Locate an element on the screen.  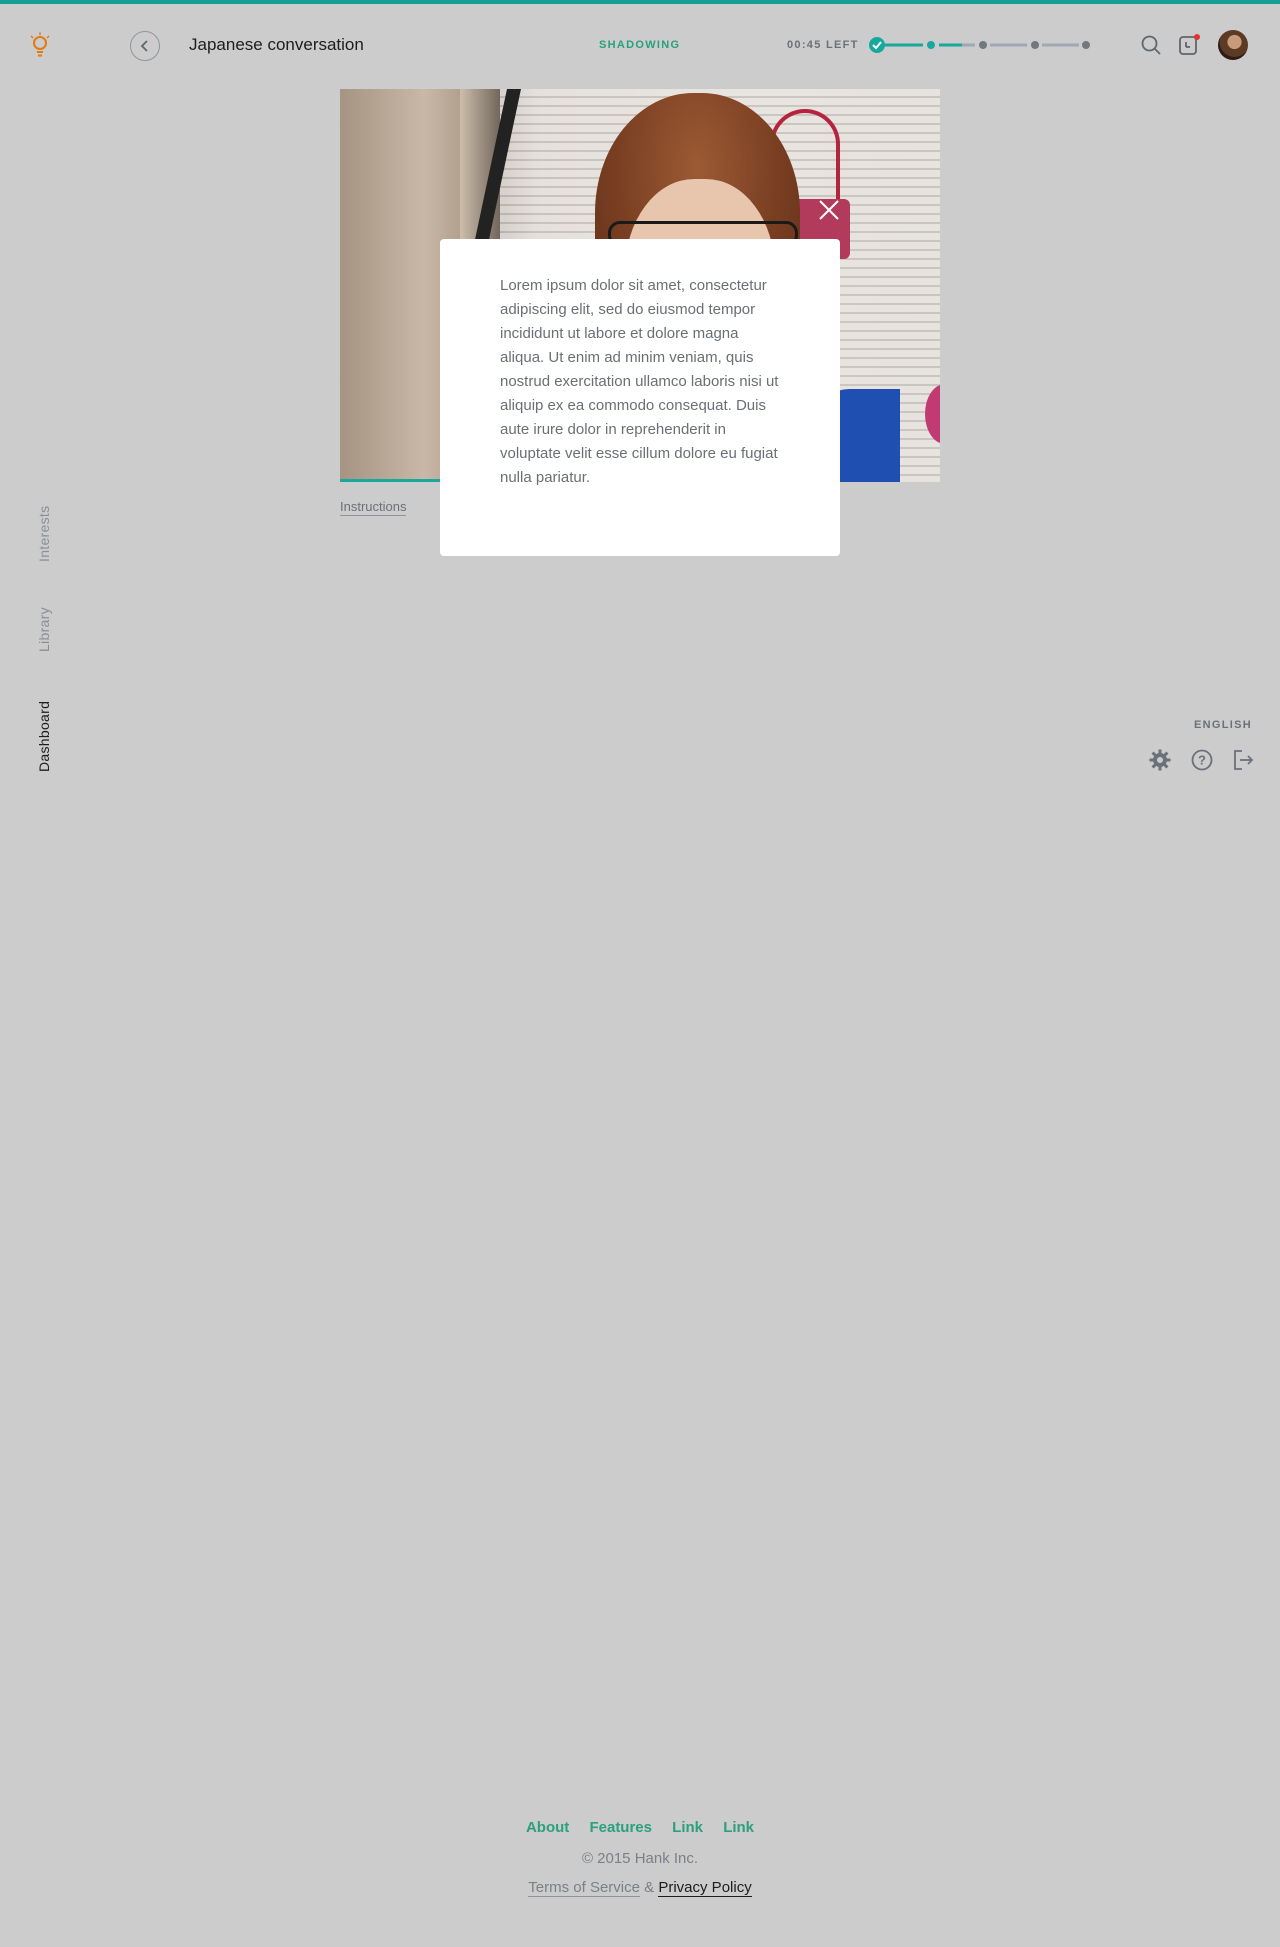
sidebar-item-interests: Interests is located at coordinates (44, 534).